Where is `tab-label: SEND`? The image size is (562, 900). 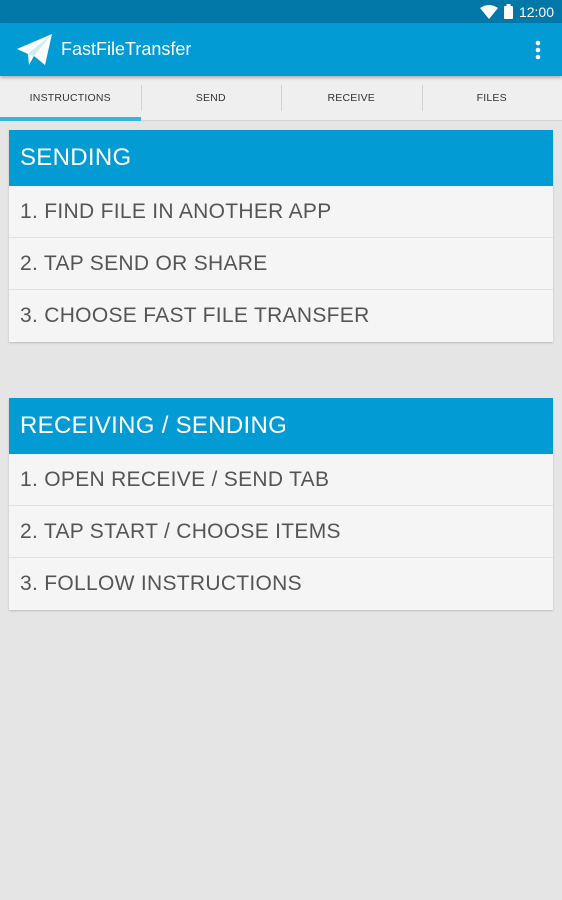
tab-label: SEND is located at coordinates (210, 98).